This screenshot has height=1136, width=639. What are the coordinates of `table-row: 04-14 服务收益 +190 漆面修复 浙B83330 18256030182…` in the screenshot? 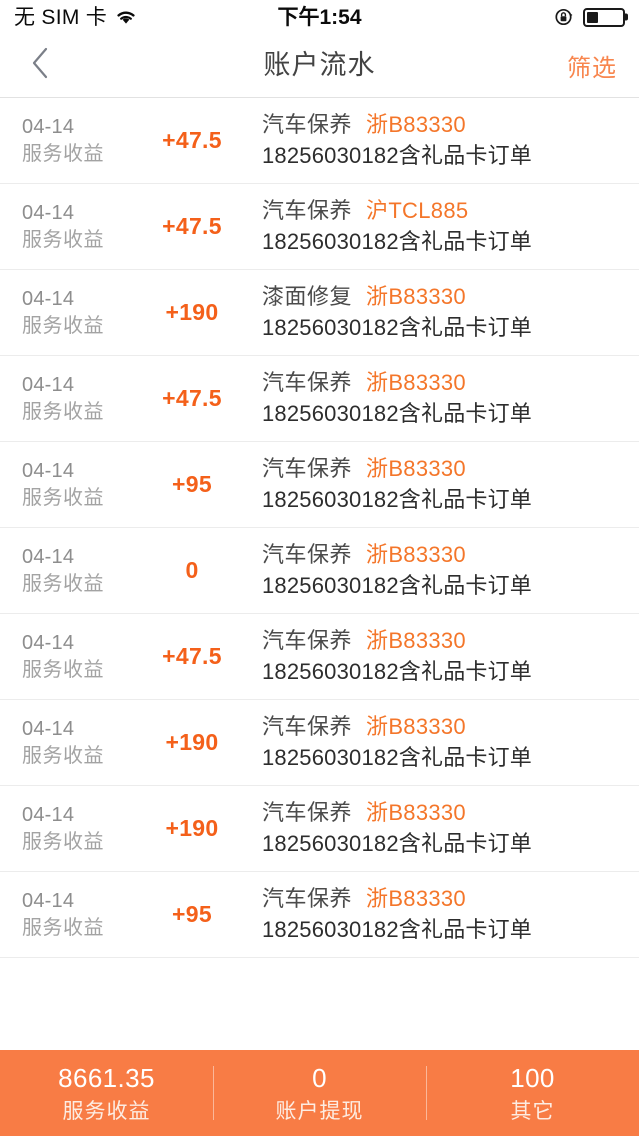 It's located at (319, 313).